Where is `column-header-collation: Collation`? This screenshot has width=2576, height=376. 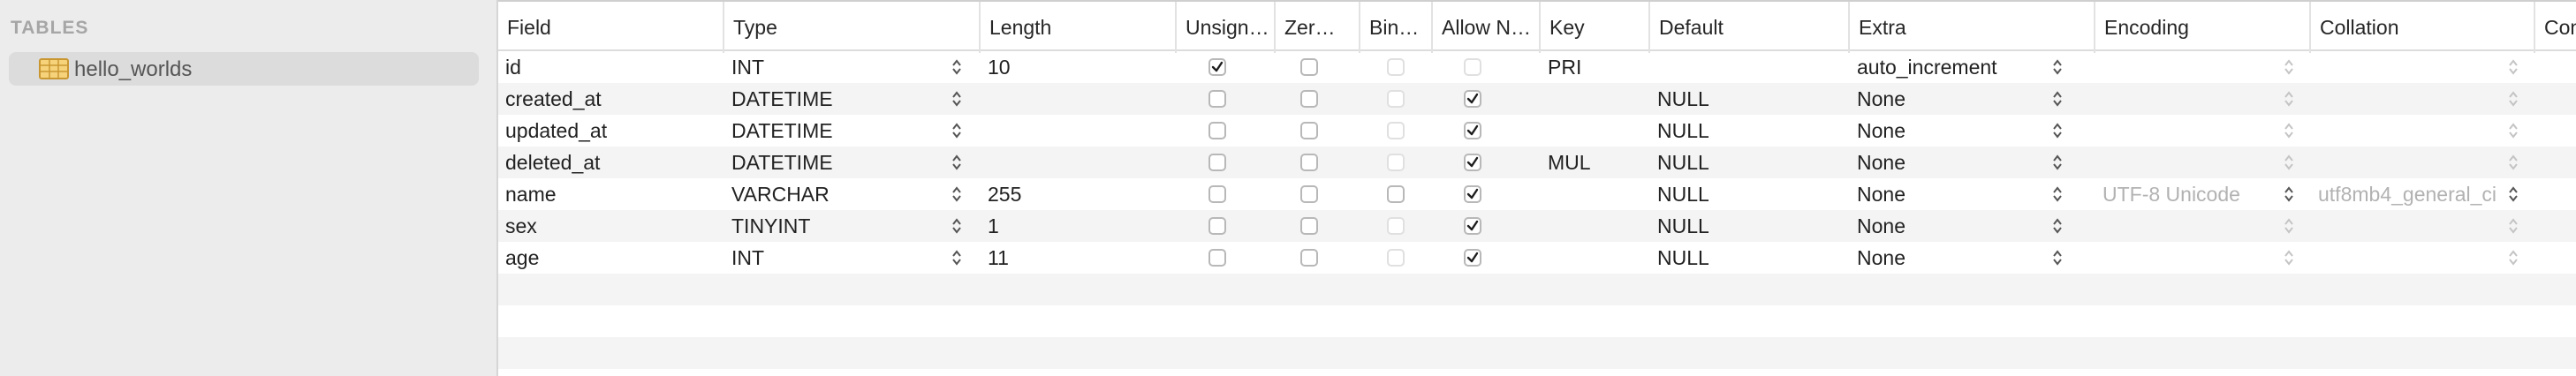 column-header-collation: Collation is located at coordinates (2423, 28).